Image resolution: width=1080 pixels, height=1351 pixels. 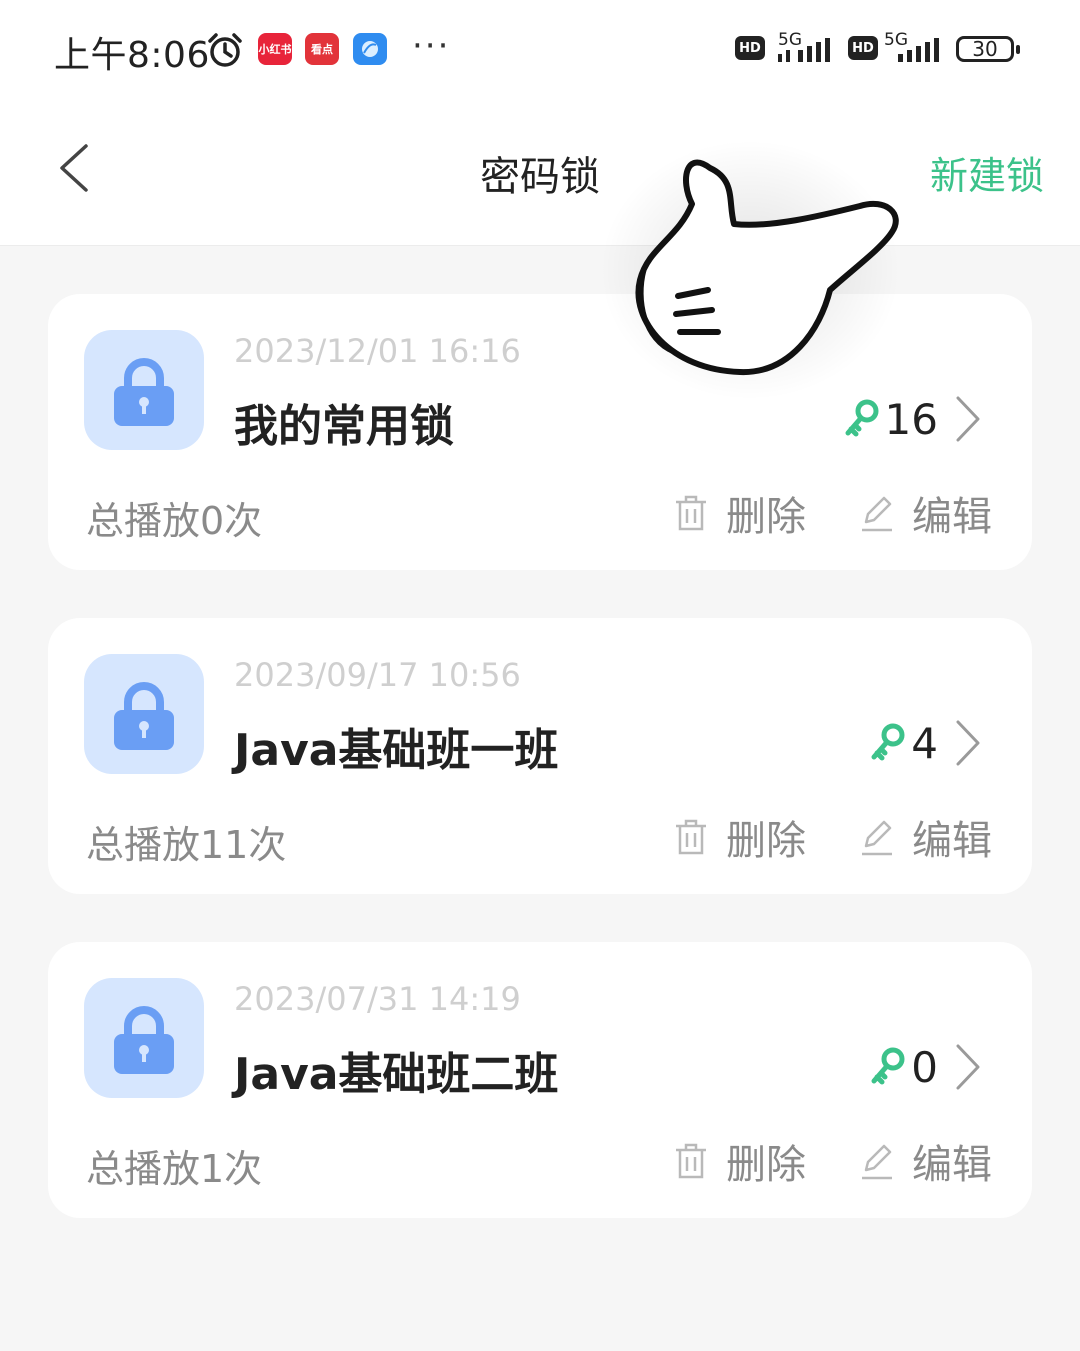 I want to click on hd-badge-1: HD, so click(x=750, y=48).